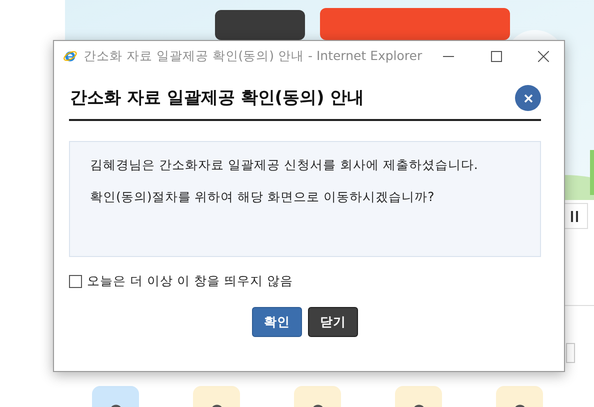 The width and height of the screenshot is (594, 407). I want to click on close-button: 닫기, so click(333, 321).